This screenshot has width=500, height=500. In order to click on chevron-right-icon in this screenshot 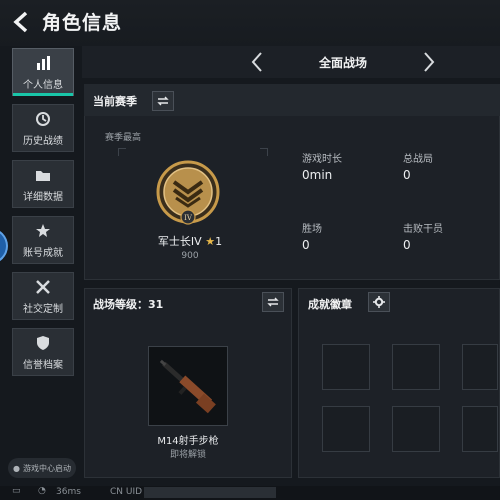, I will do `click(429, 62)`.